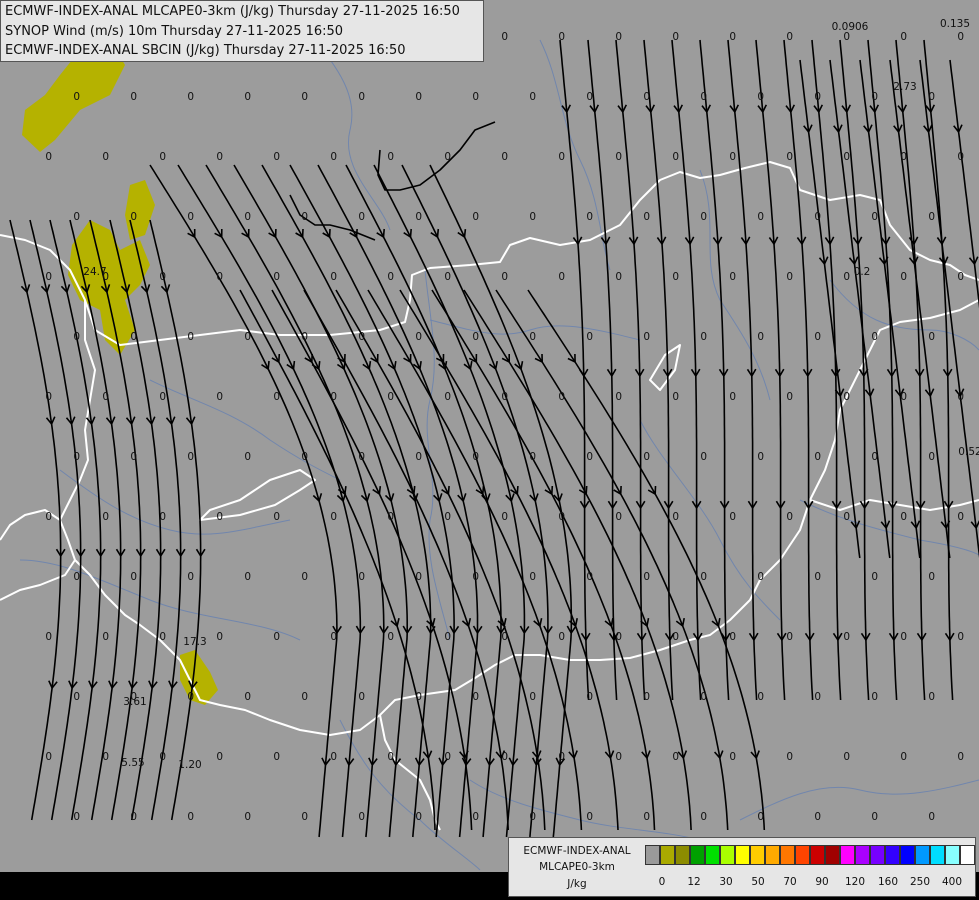  I want to click on legend-tick-label: 70, so click(790, 882).